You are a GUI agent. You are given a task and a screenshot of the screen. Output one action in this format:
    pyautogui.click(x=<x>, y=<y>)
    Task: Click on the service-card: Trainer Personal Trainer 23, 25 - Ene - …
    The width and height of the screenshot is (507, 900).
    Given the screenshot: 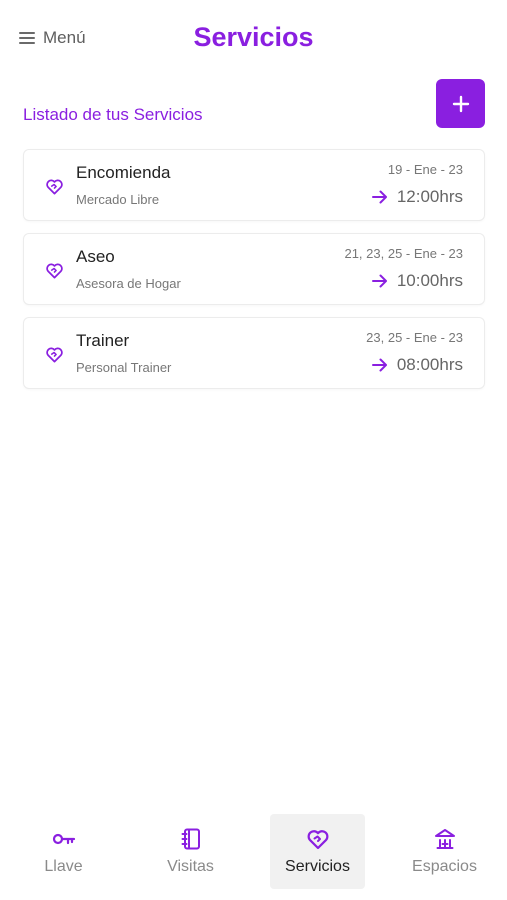 What is the action you would take?
    pyautogui.click(x=254, y=353)
    